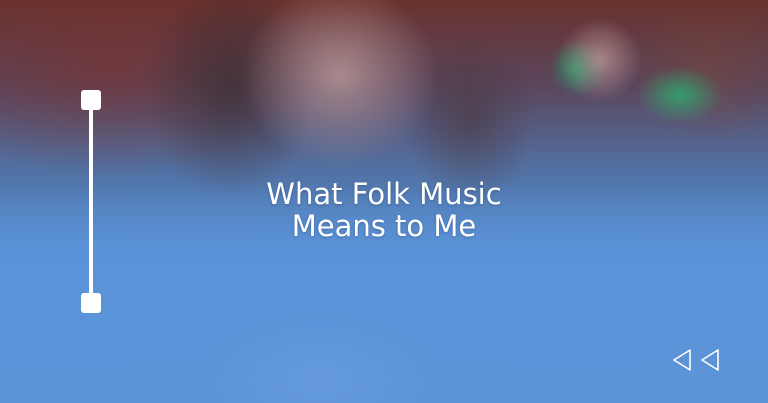 The height and width of the screenshot is (403, 768). I want to click on previous-button, so click(682, 360).